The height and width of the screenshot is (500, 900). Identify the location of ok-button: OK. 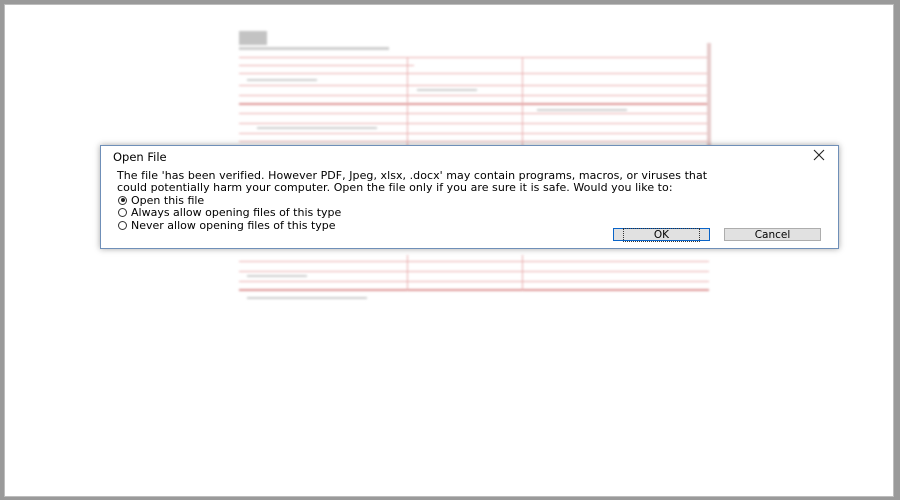
(661, 234).